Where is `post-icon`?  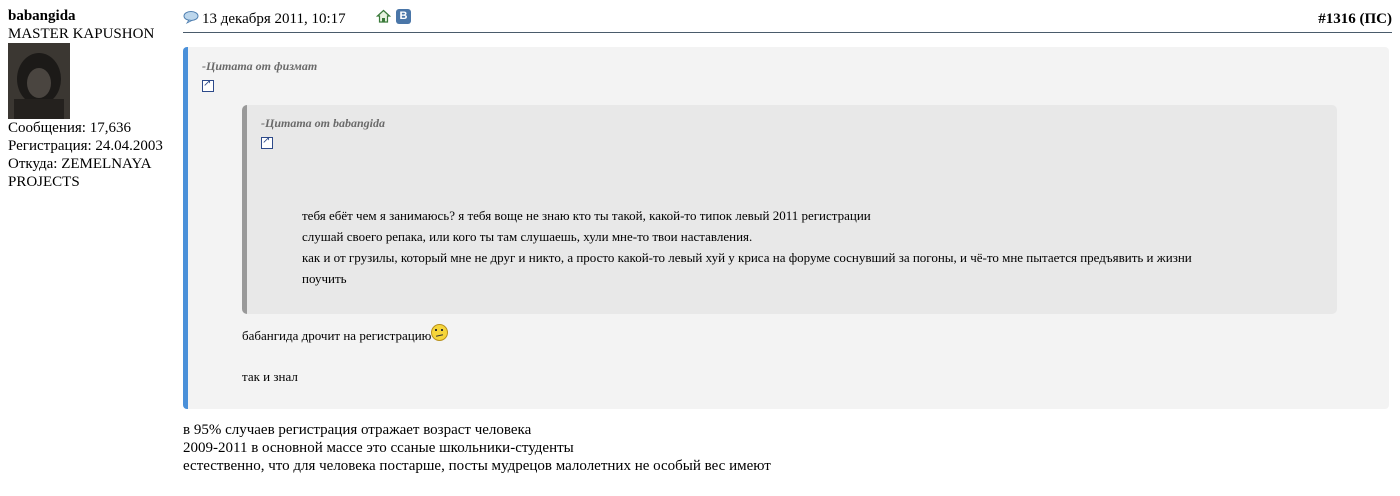
post-icon is located at coordinates (191, 17).